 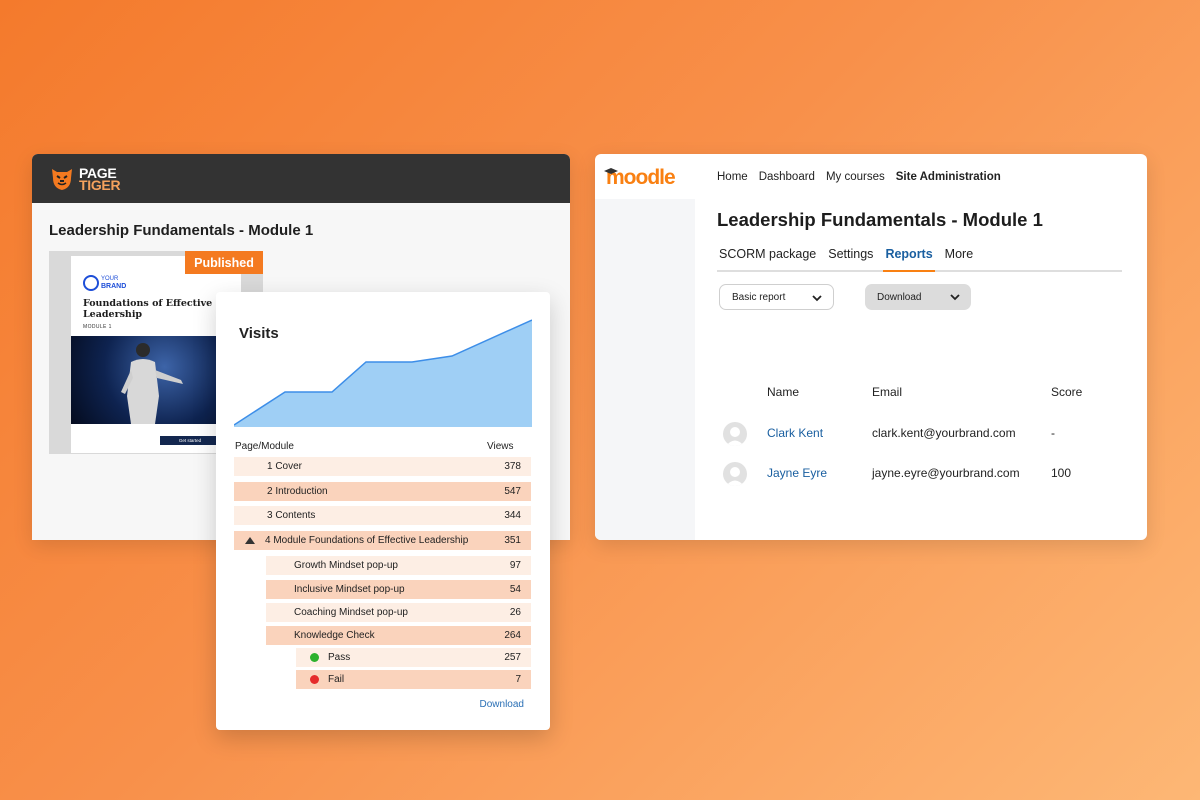 What do you see at coordinates (382, 466) in the screenshot?
I see `table-row: 1 Cover 378` at bounding box center [382, 466].